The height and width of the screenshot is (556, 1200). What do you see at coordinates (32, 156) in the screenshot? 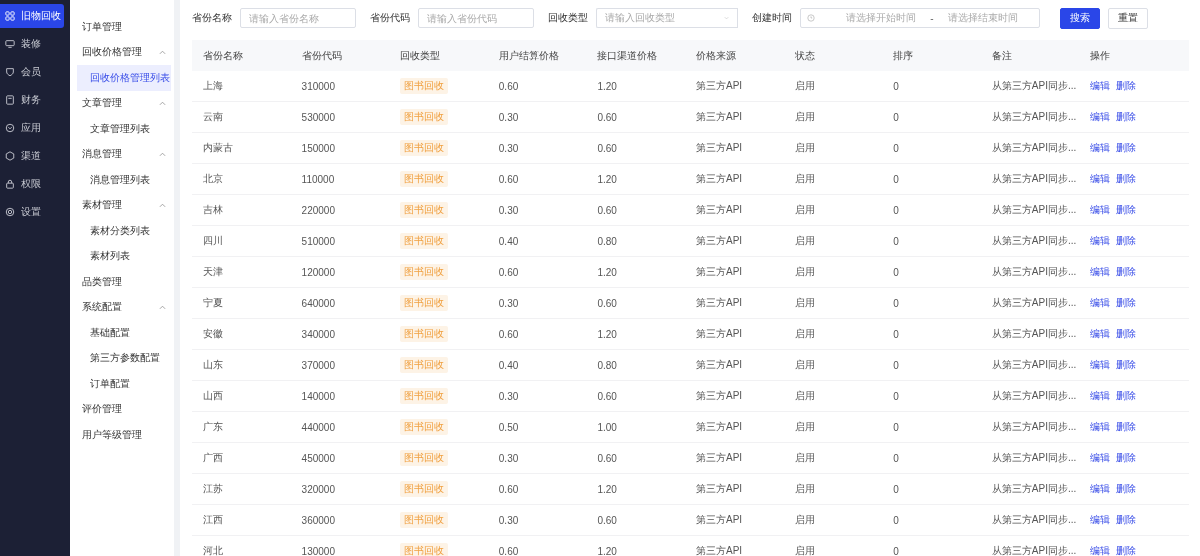
I see `nav-item: 渠道` at bounding box center [32, 156].